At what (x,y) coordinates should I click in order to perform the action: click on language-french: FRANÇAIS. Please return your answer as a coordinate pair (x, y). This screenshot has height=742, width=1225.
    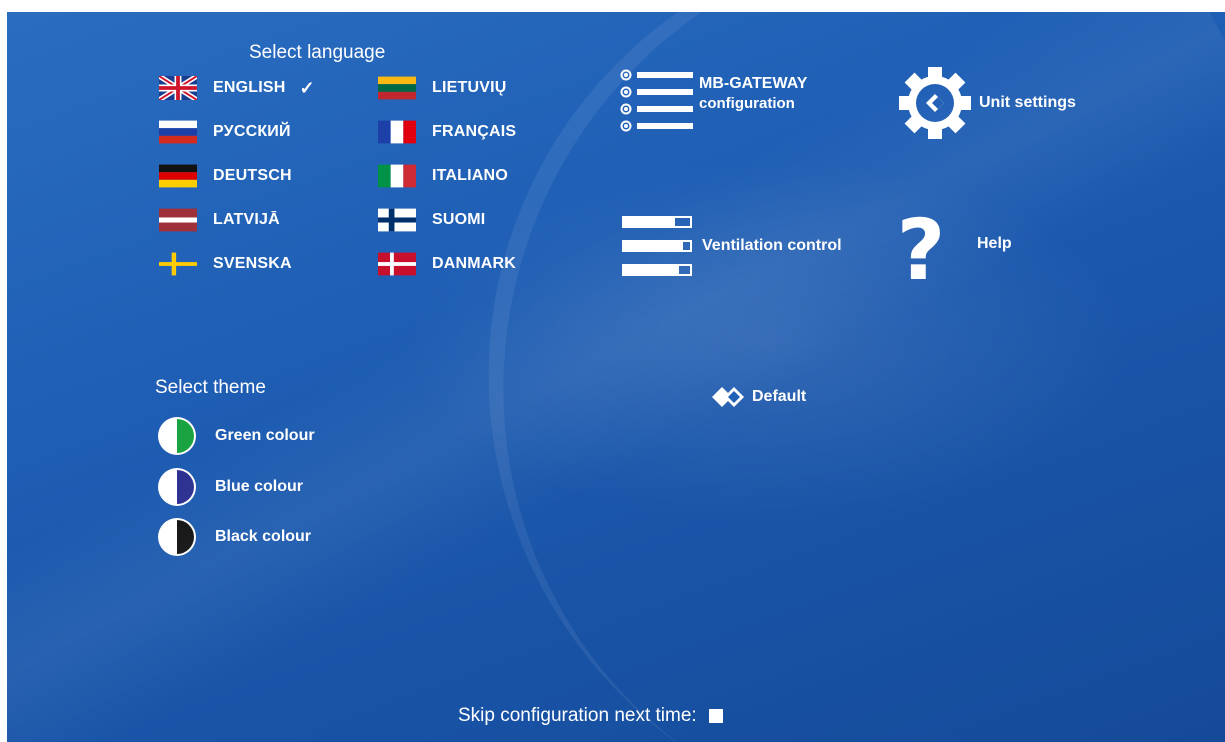
    Looking at the image, I should click on (447, 132).